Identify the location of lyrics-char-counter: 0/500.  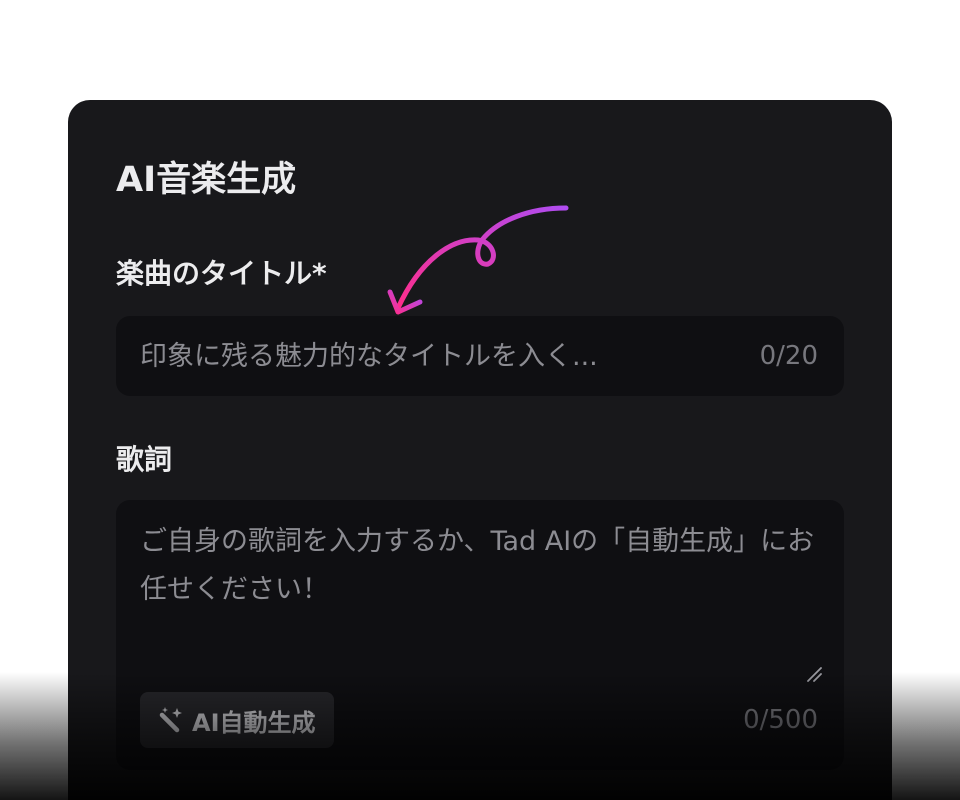
(780, 720).